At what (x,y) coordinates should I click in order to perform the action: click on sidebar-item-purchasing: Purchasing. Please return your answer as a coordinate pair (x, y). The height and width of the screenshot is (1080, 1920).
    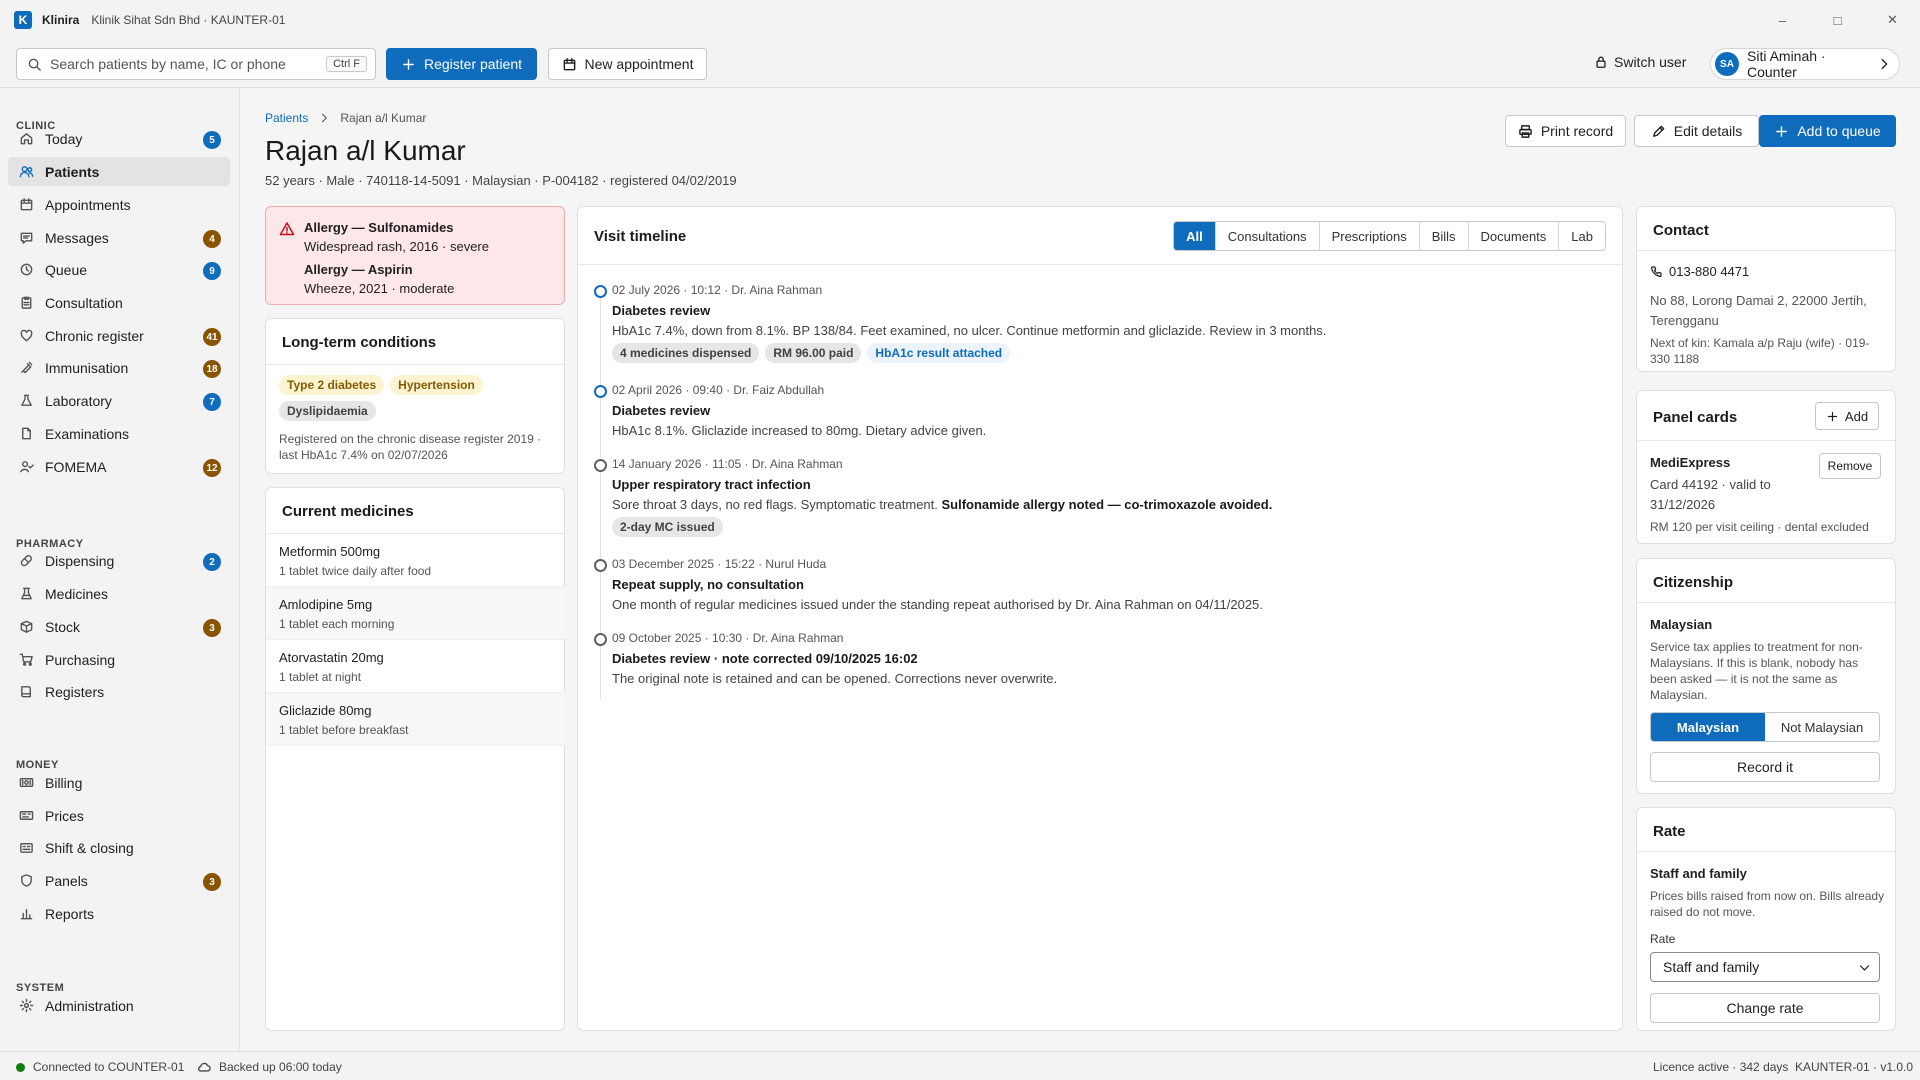
    Looking at the image, I should click on (119, 659).